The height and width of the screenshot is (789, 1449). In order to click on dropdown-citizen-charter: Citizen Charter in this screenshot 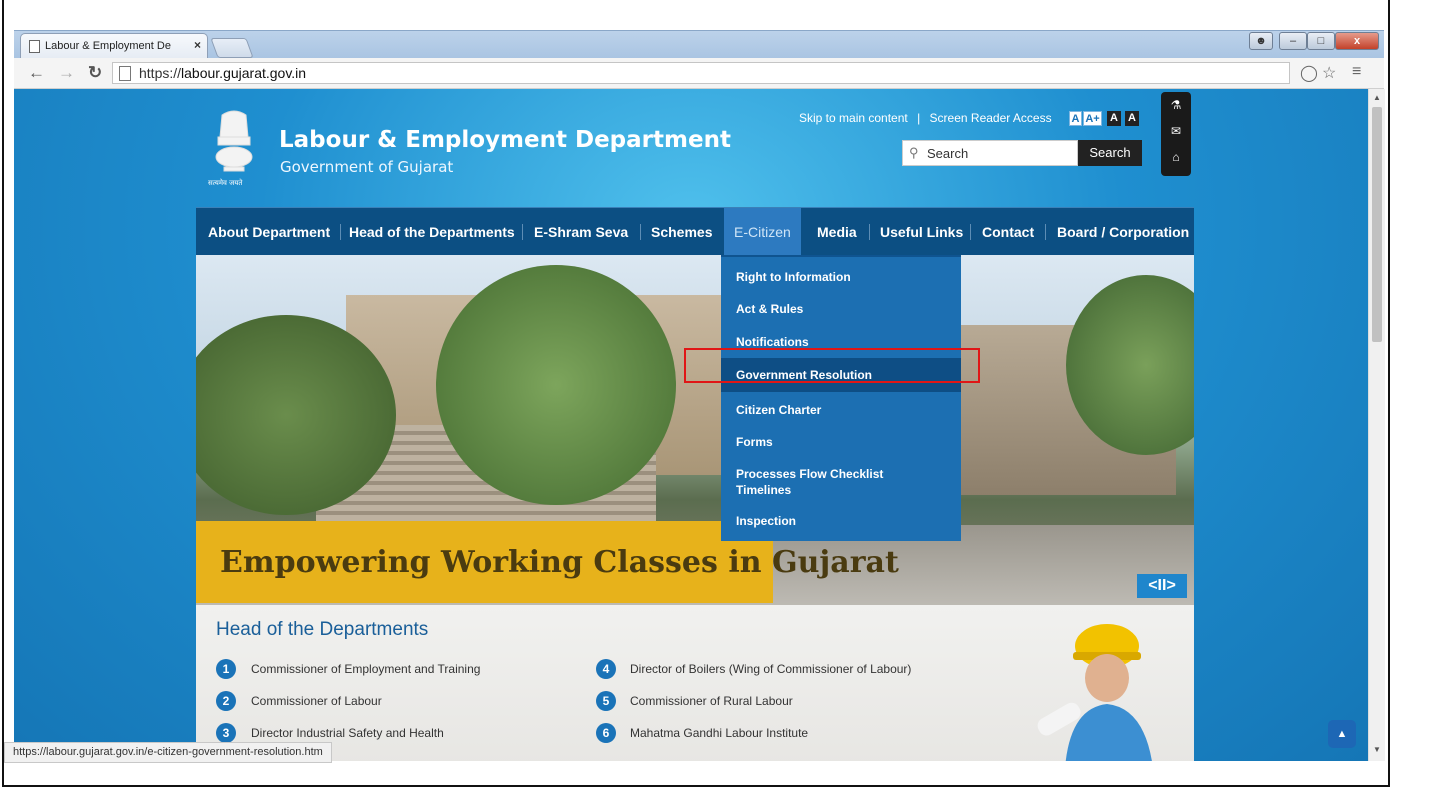, I will do `click(841, 410)`.